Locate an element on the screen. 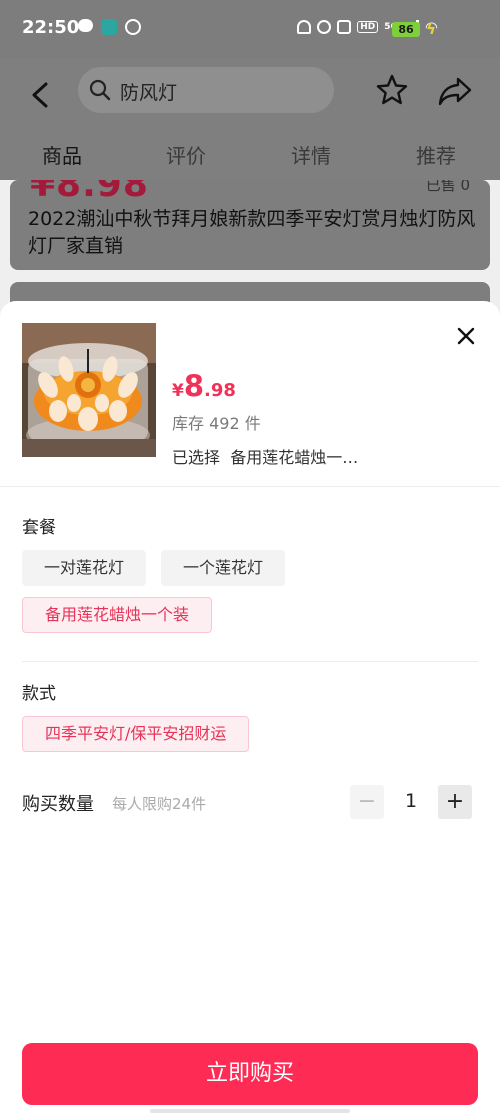 The image size is (500, 1115). star-icon is located at coordinates (392, 90).